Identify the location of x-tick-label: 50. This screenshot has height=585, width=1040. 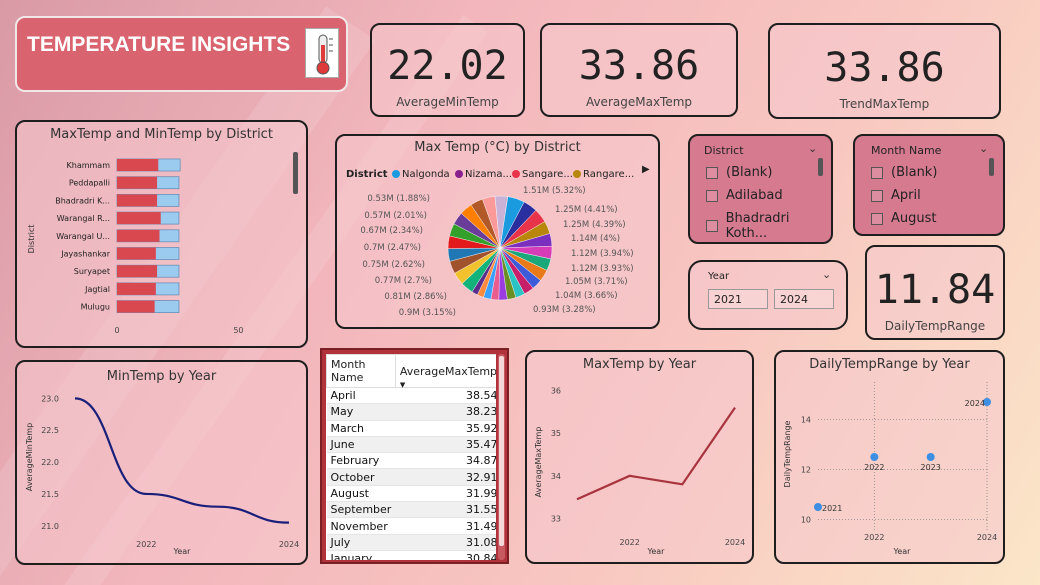
(238, 330).